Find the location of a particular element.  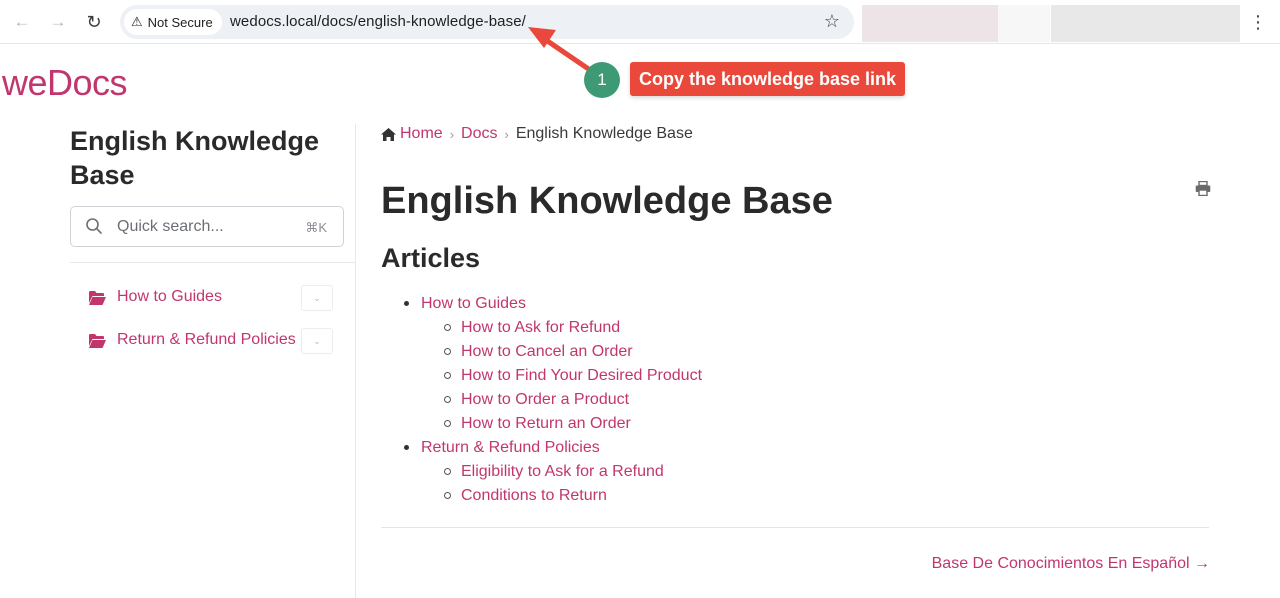

sidebar-item-label: Return & Refund Policies is located at coordinates (206, 340).